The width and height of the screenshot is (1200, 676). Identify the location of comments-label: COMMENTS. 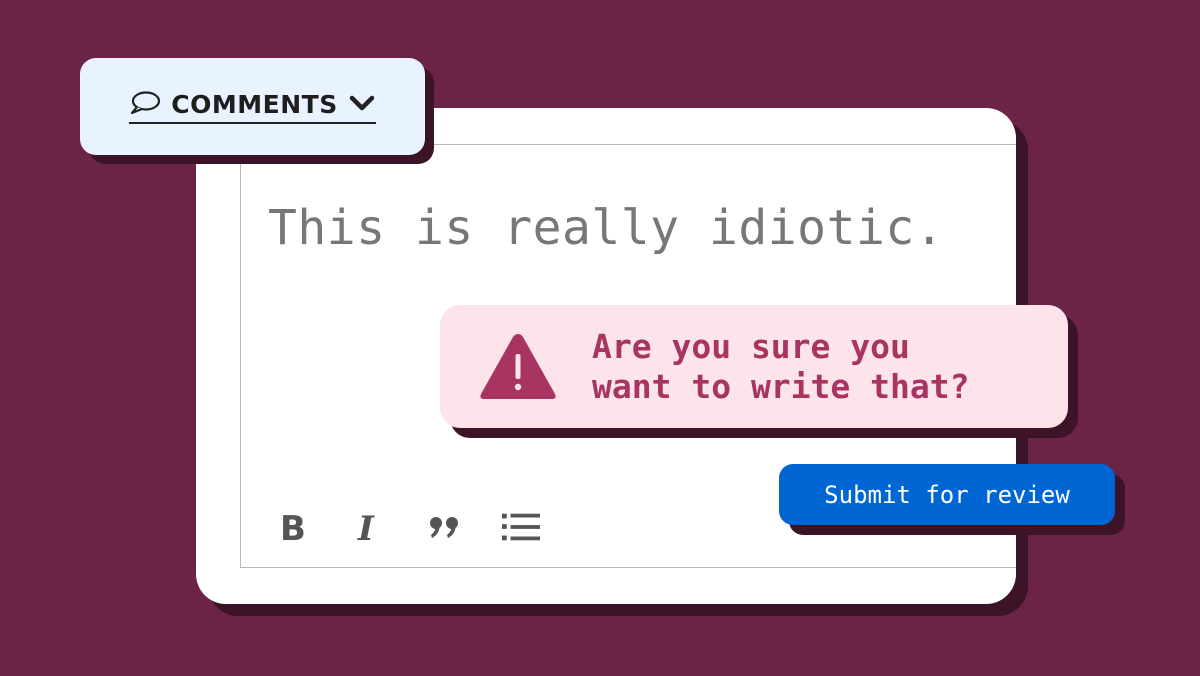
(254, 104).